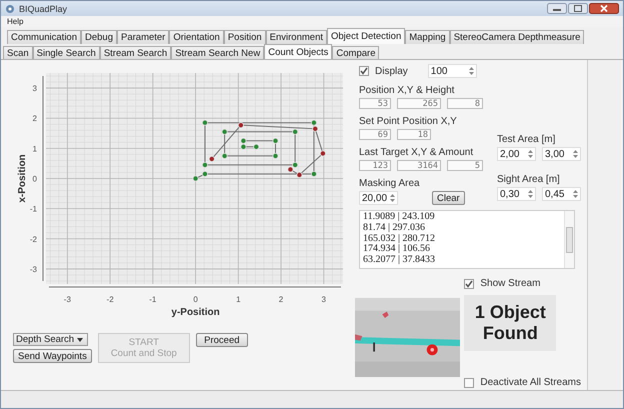  I want to click on proceed-button: Proceed, so click(222, 340).